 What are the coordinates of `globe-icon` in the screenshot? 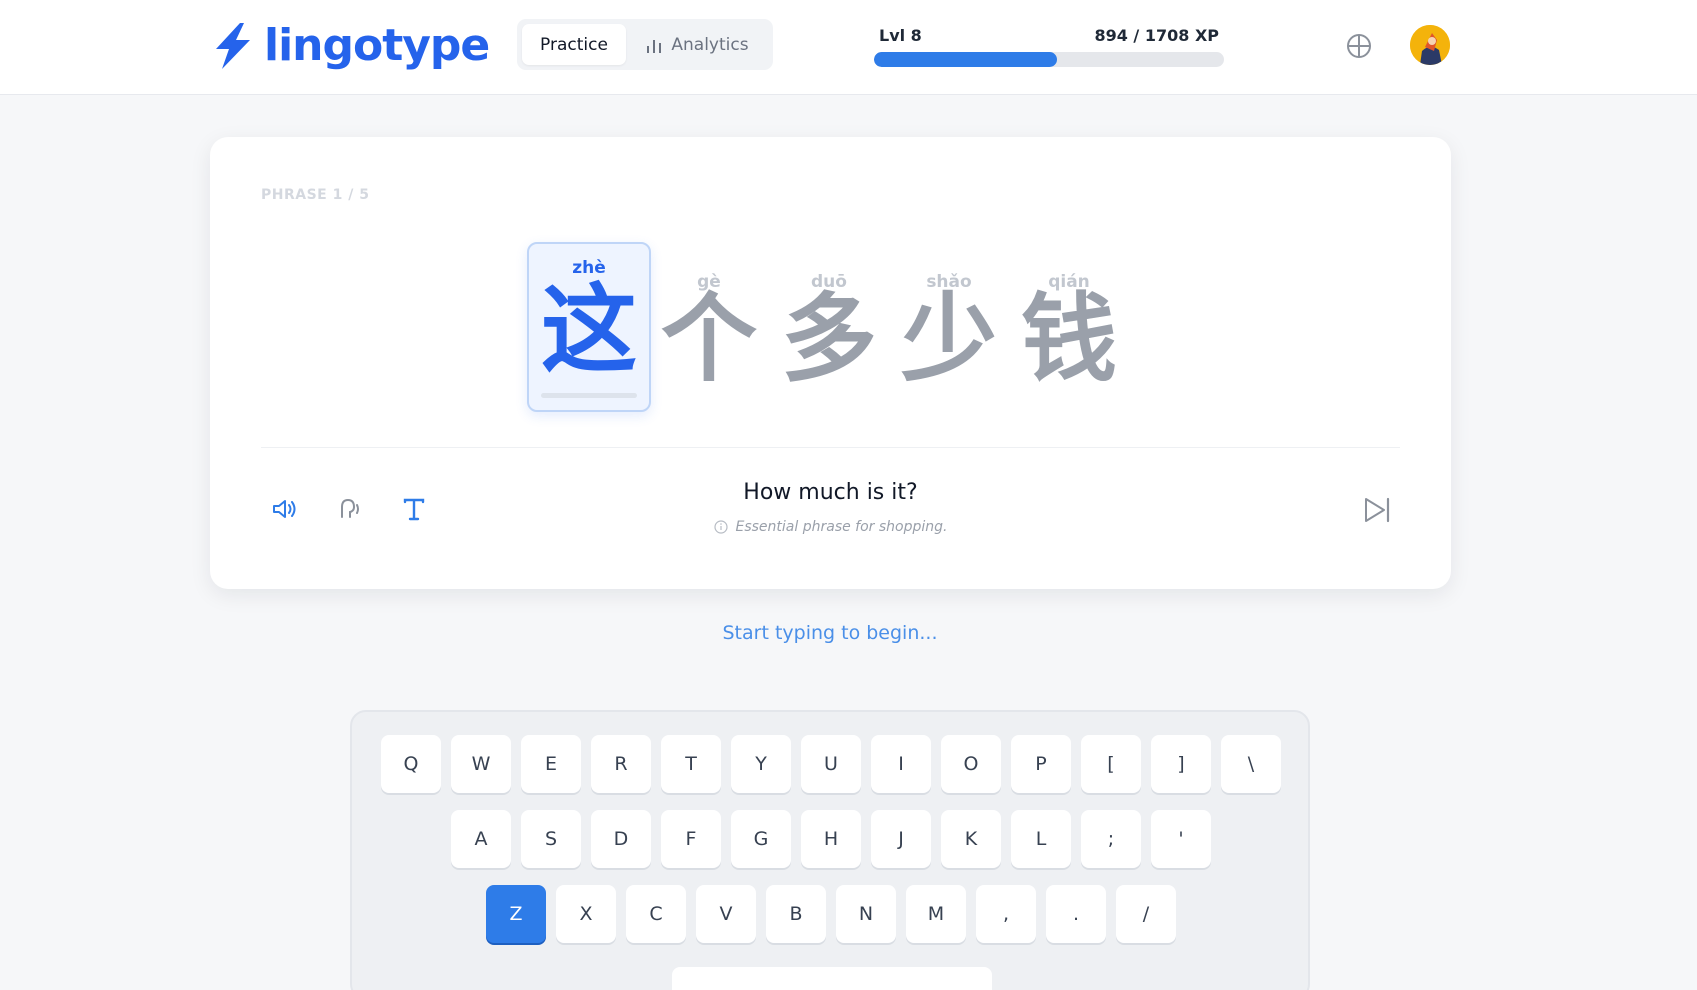 It's located at (1359, 46).